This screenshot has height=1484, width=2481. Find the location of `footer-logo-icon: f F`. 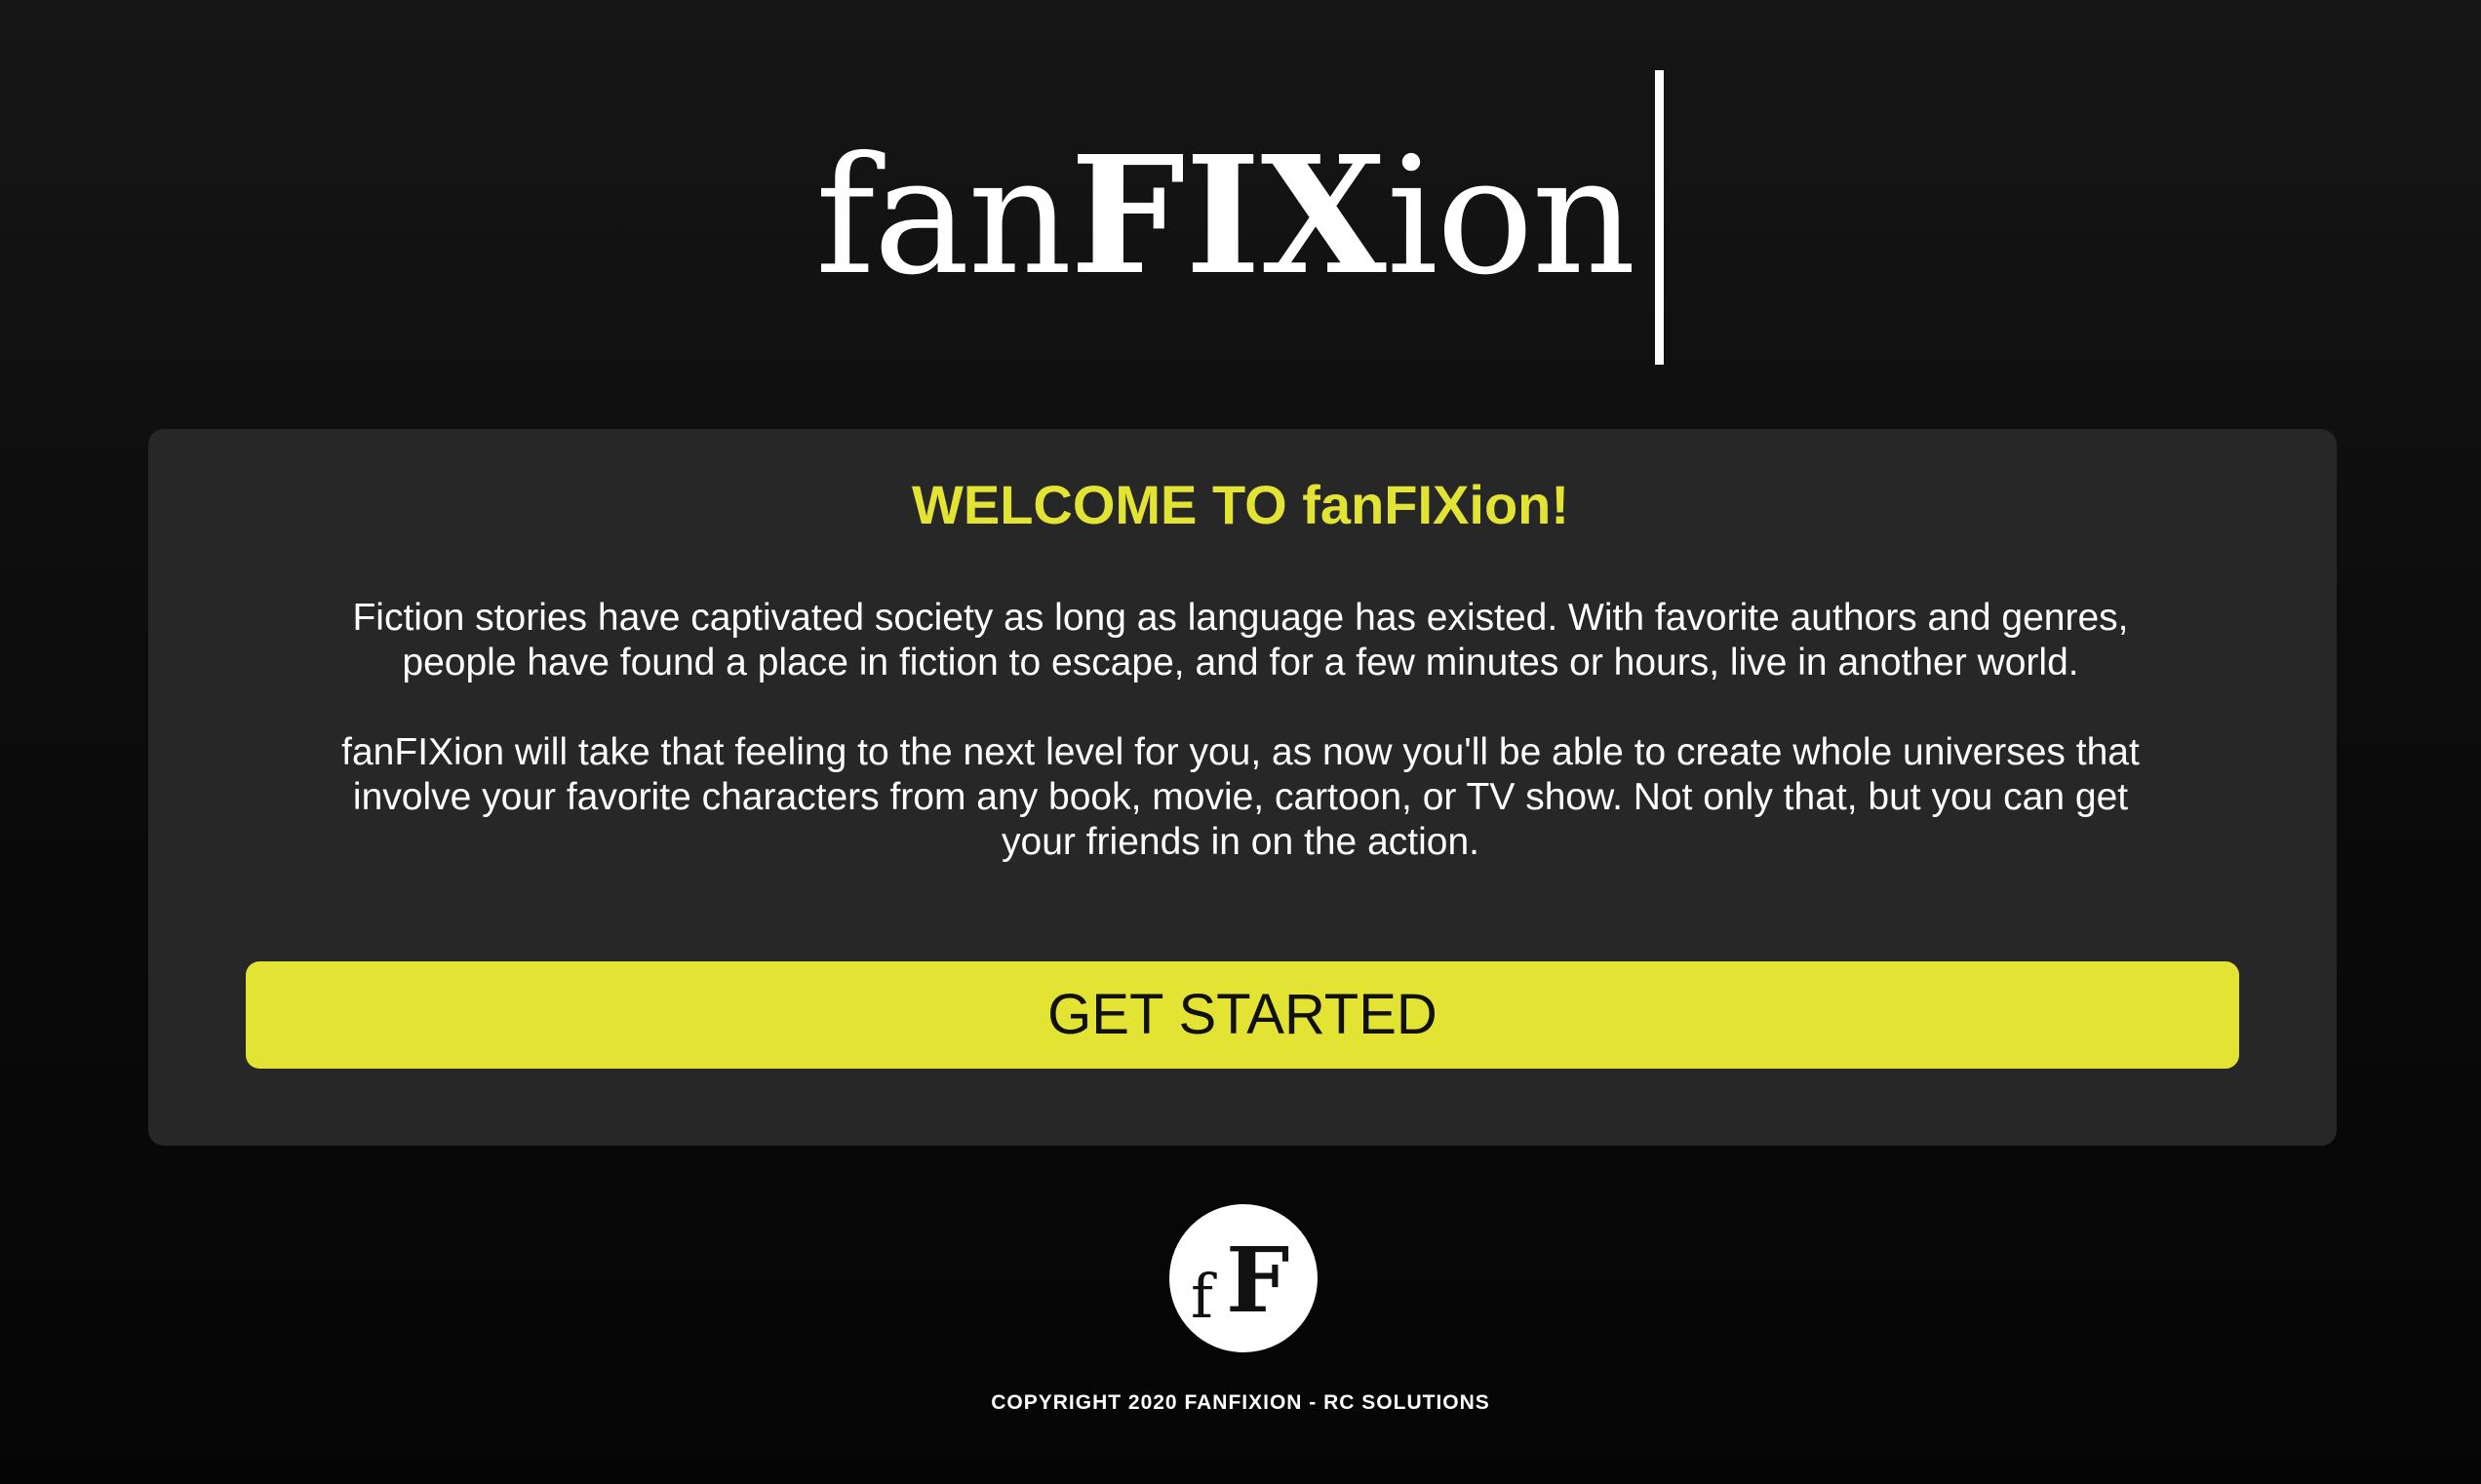

footer-logo-icon: f F is located at coordinates (1240, 1280).